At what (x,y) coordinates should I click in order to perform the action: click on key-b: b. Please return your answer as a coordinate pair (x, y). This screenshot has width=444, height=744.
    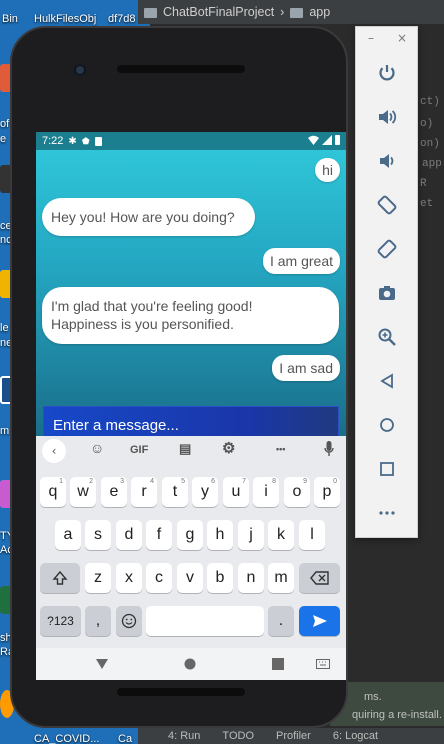
    Looking at the image, I should click on (220, 578).